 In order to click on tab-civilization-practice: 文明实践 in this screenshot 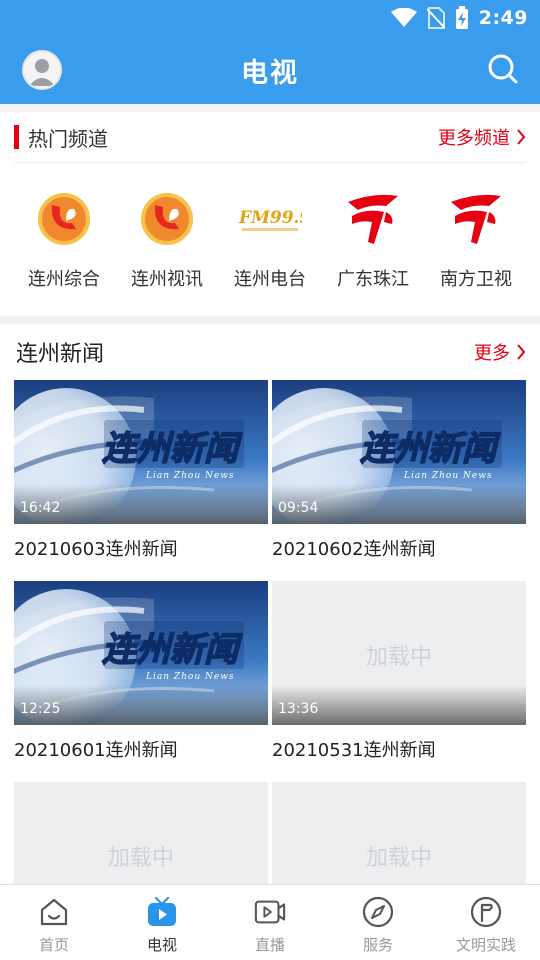, I will do `click(486, 922)`.